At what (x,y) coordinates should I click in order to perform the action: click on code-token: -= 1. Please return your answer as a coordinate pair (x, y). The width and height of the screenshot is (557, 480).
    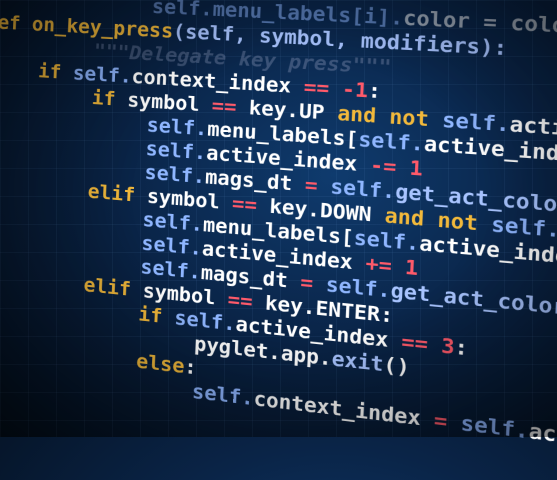
    Looking at the image, I should click on (396, 167).